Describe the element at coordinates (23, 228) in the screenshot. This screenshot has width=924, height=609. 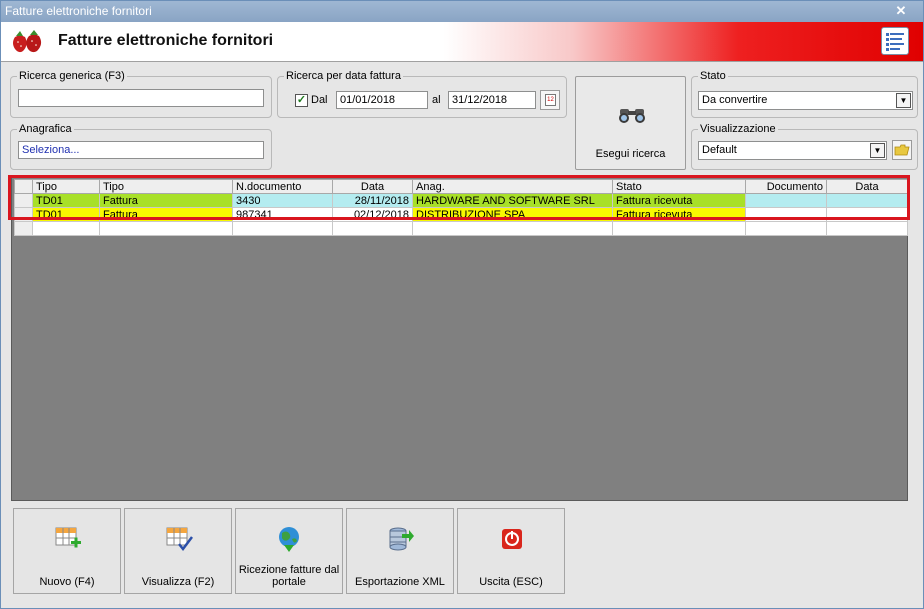
I see `row-indicator` at that location.